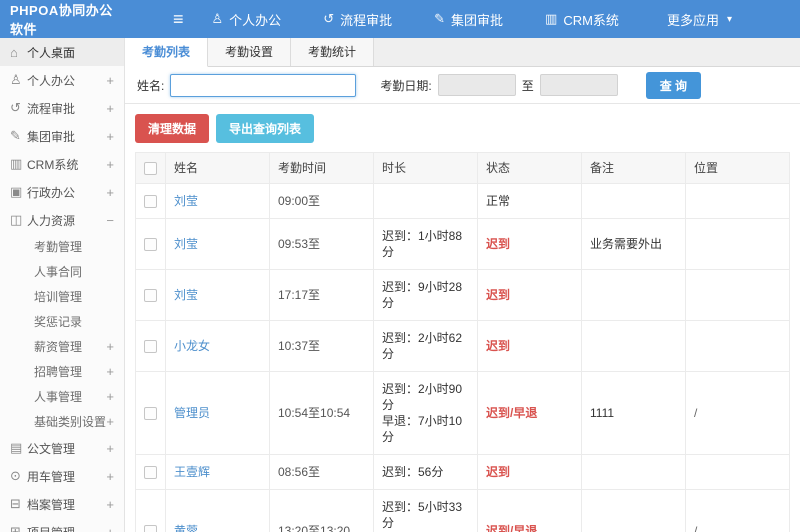  I want to click on sidebar-item: ⌂ 个人桌面, so click(62, 52).